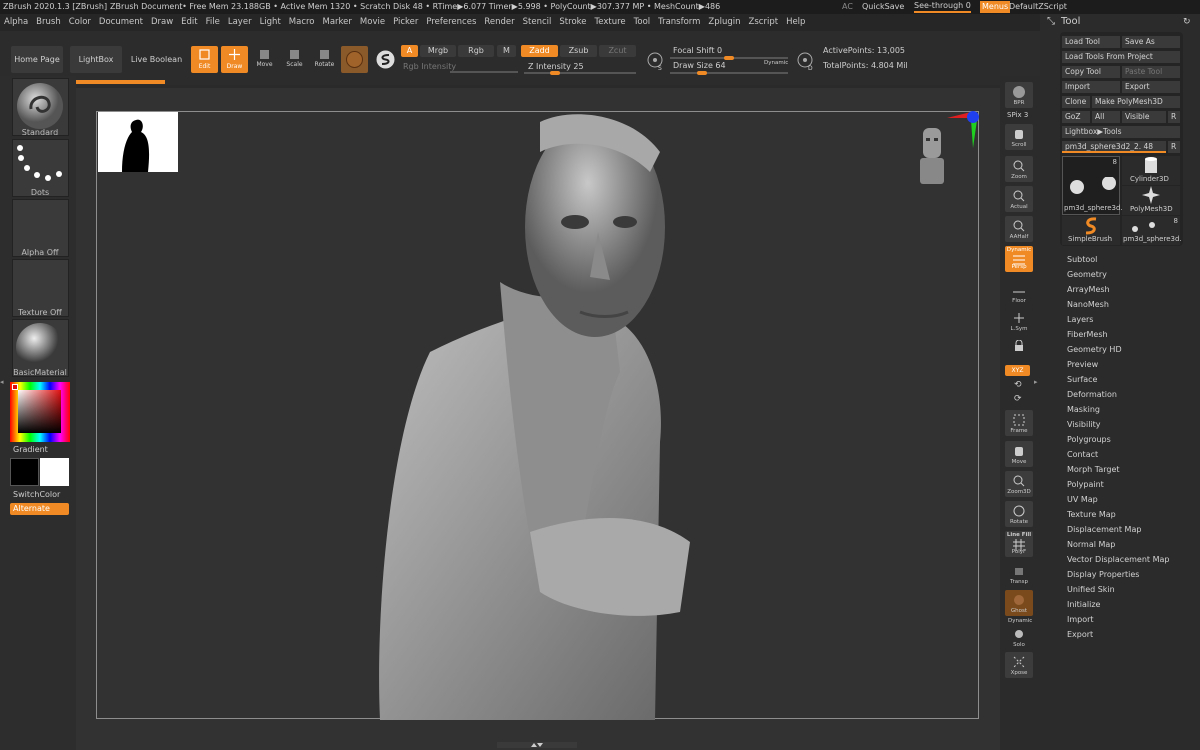 Image resolution: width=1200 pixels, height=750 pixels. Describe the element at coordinates (729, 73) in the screenshot. I see `draw-size-slider` at that location.